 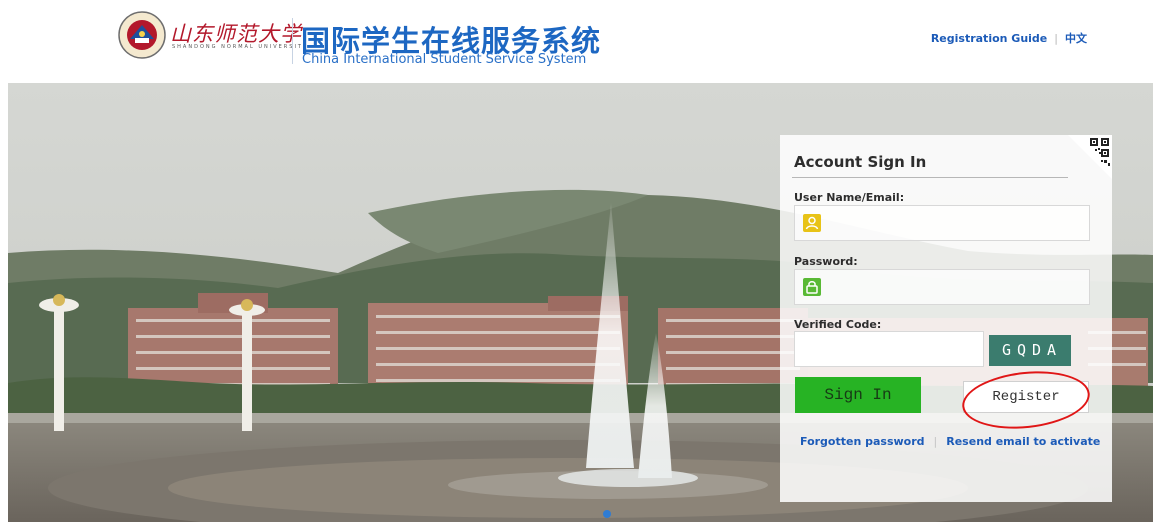 What do you see at coordinates (1090, 157) in the screenshot?
I see `qr-code-icon` at bounding box center [1090, 157].